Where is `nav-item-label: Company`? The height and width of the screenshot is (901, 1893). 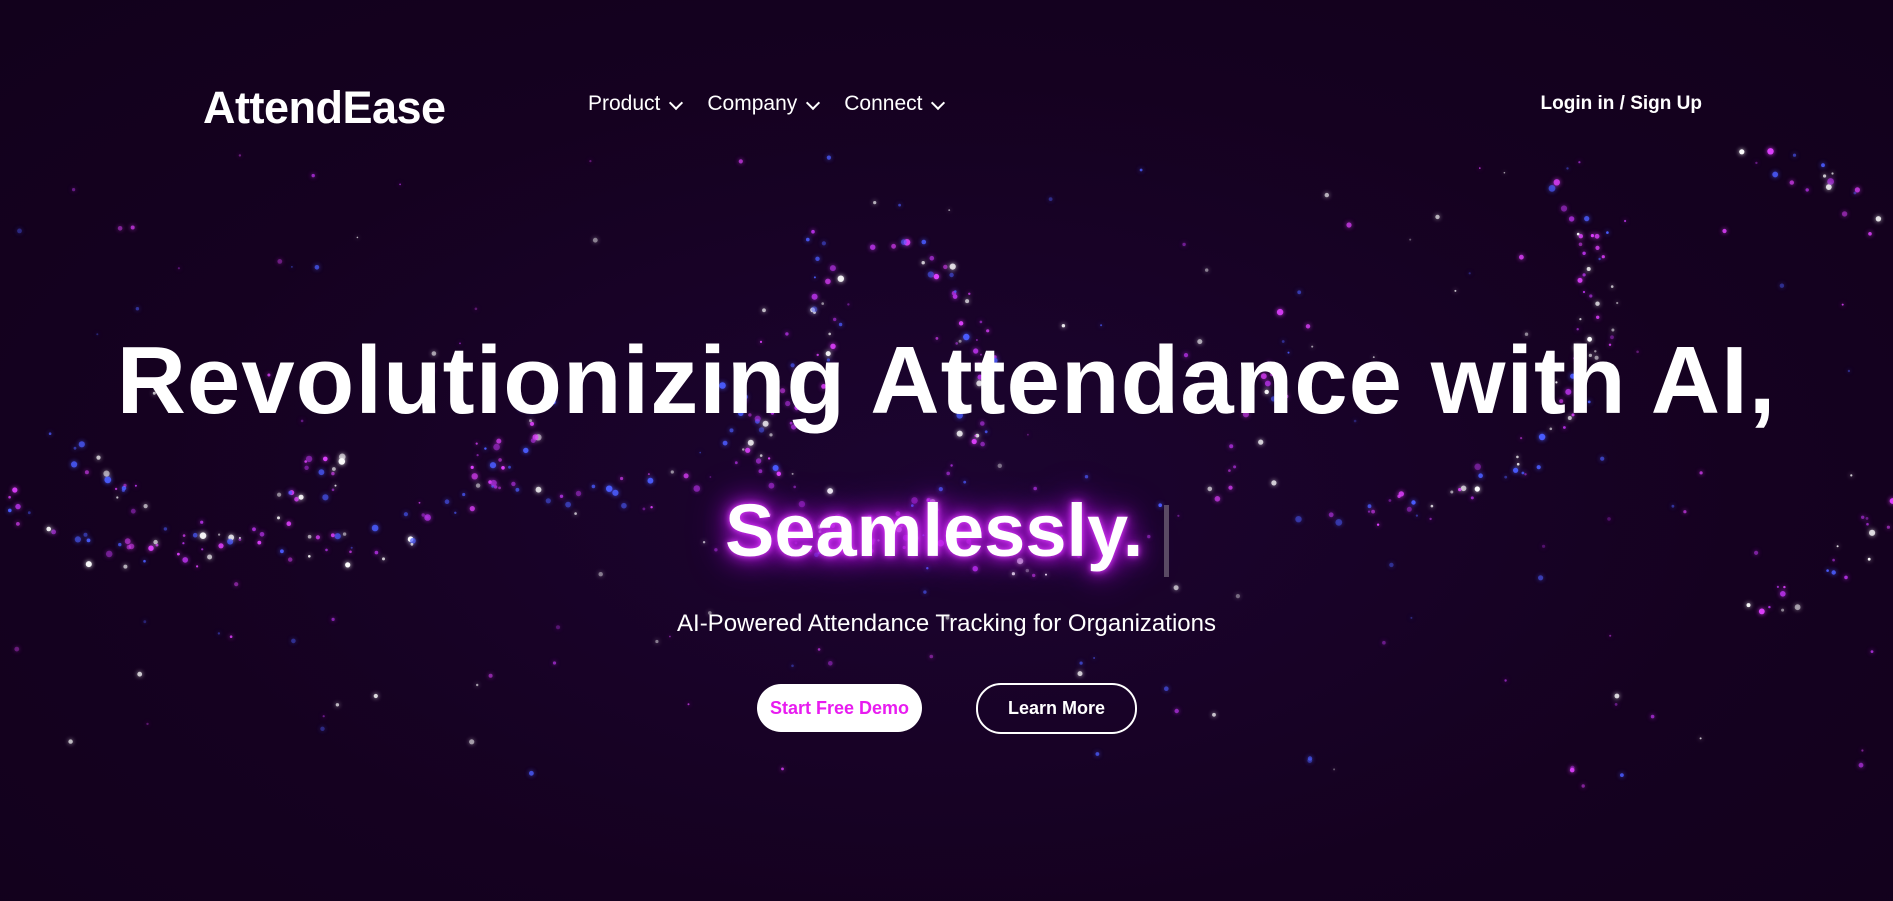
nav-item-label: Company is located at coordinates (752, 103).